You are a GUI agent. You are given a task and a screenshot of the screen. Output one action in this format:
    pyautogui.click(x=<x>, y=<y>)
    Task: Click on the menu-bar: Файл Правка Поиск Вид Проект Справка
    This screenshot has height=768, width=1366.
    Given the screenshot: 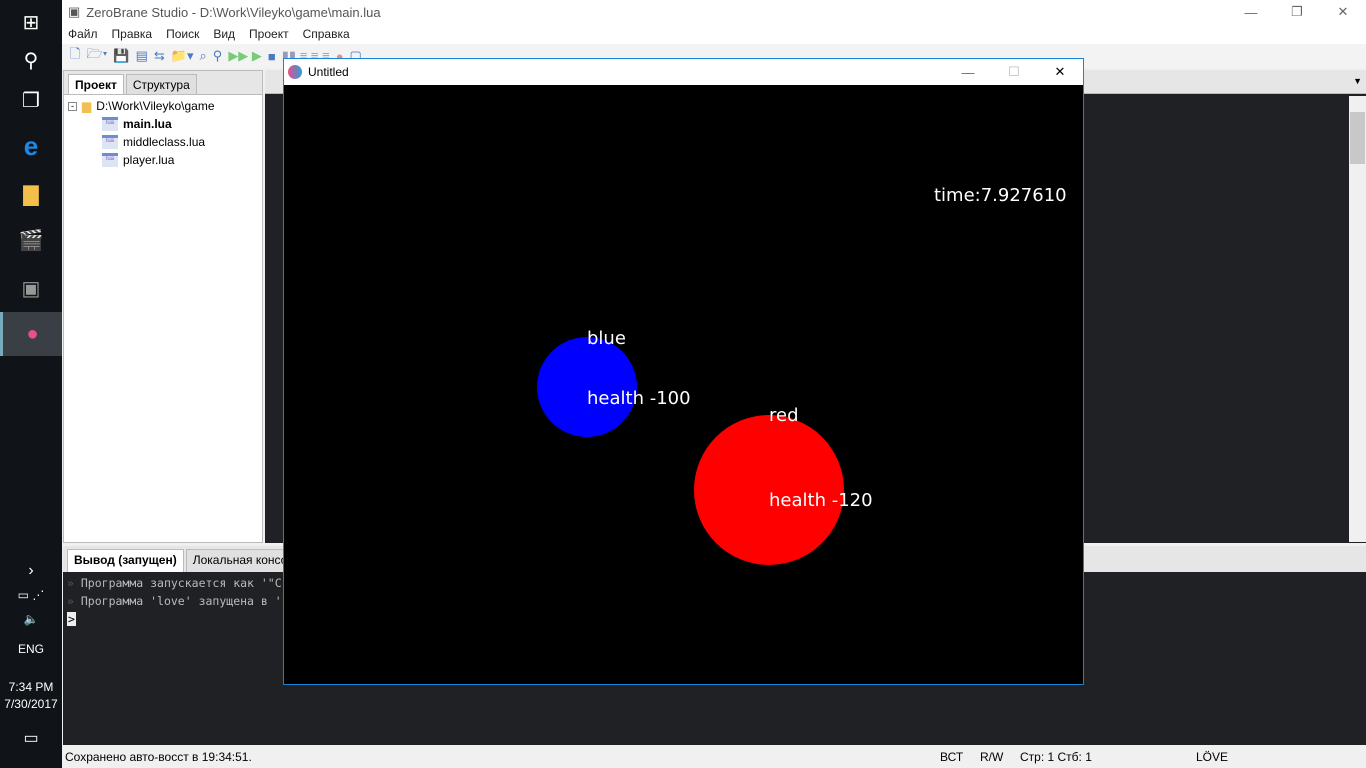 What is the action you would take?
    pyautogui.click(x=714, y=34)
    